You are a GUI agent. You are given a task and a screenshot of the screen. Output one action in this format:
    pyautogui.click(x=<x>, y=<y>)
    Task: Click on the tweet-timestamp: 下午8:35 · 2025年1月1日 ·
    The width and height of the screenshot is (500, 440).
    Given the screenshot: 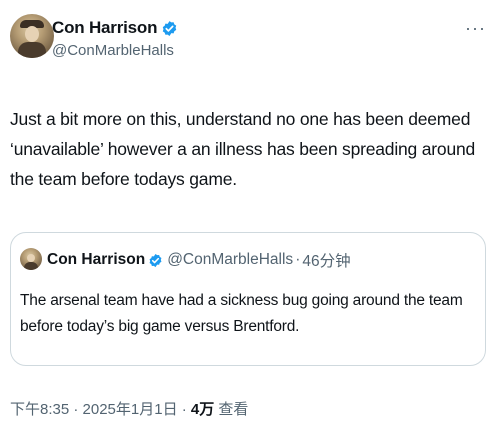 What is the action you would take?
    pyautogui.click(x=100, y=409)
    